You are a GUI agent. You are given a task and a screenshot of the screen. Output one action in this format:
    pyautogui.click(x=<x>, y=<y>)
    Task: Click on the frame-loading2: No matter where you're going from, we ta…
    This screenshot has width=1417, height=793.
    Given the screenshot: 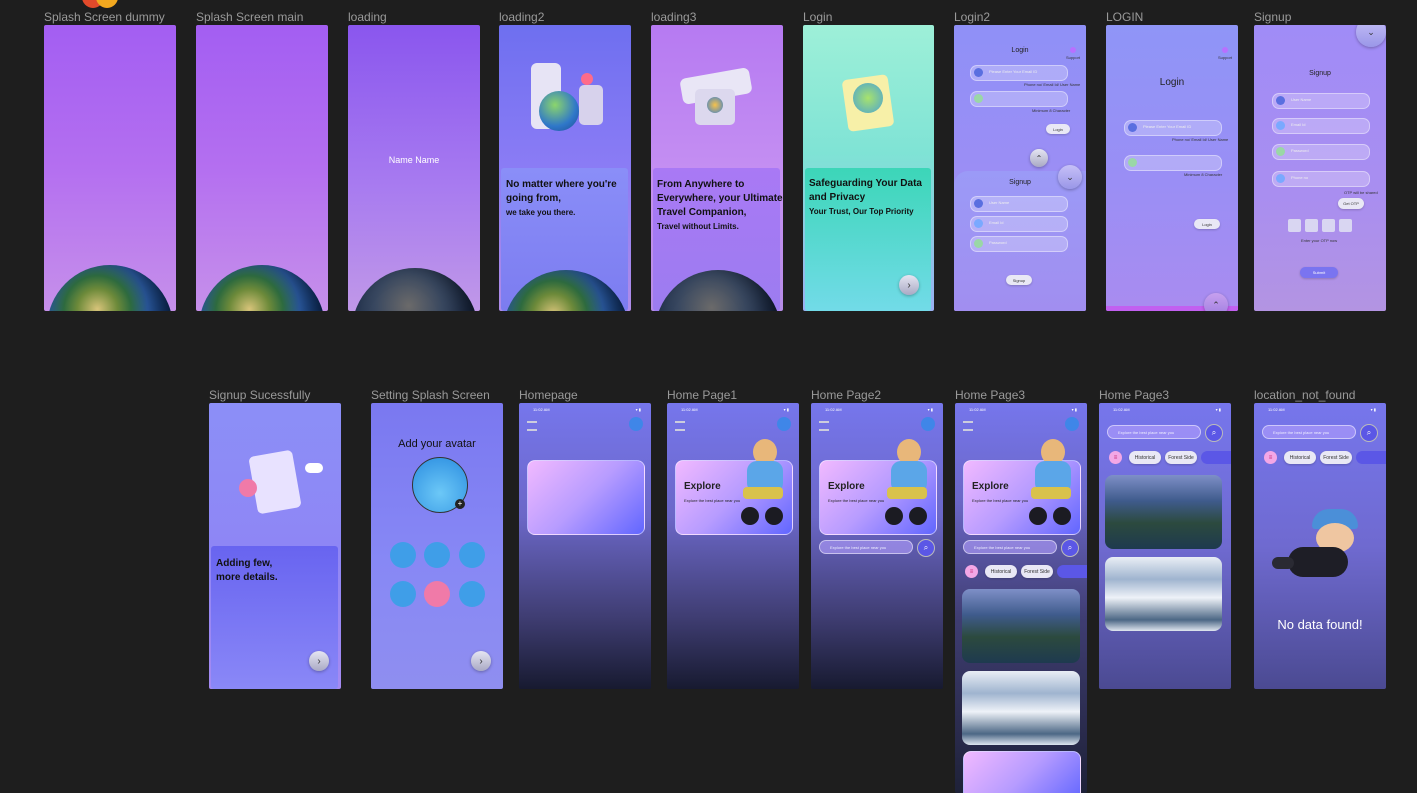 What is the action you would take?
    pyautogui.click(x=565, y=168)
    